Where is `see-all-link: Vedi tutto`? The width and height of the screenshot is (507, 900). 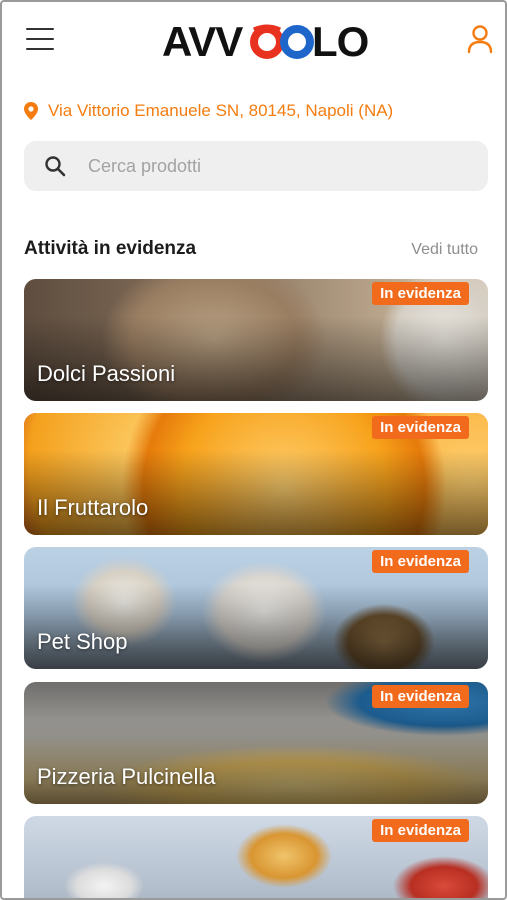 see-all-link: Vedi tutto is located at coordinates (444, 250).